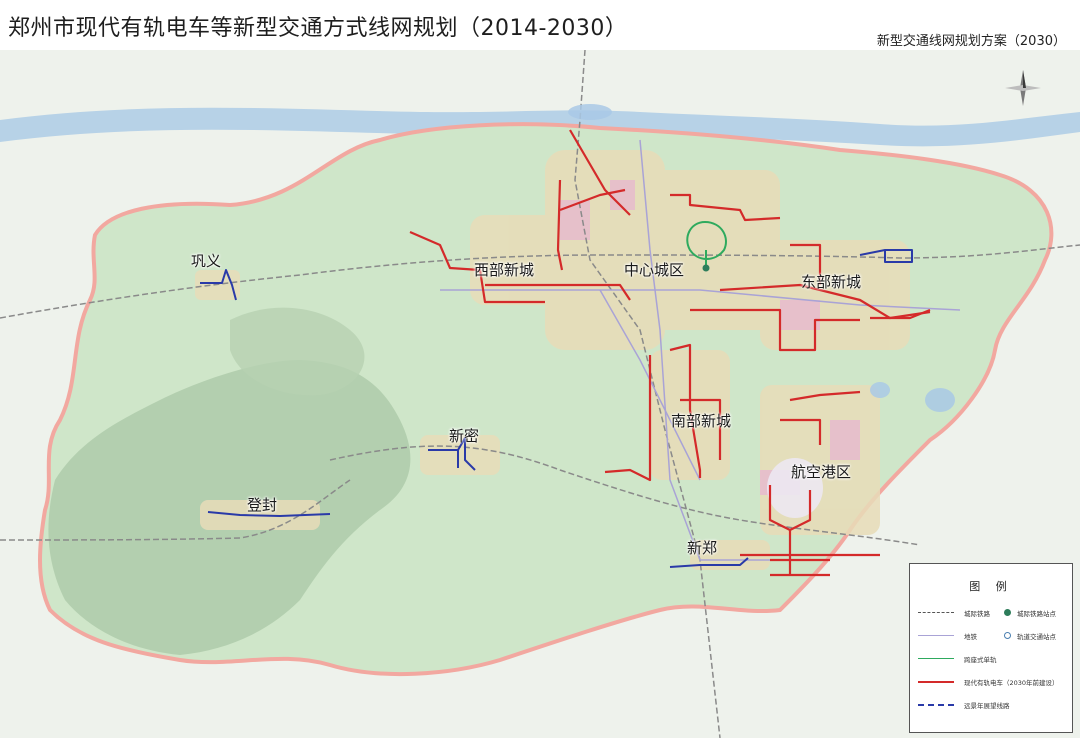  What do you see at coordinates (1011, 683) in the screenshot?
I see `legend-label: 现代有轨电车（2030年前建设）` at bounding box center [1011, 683].